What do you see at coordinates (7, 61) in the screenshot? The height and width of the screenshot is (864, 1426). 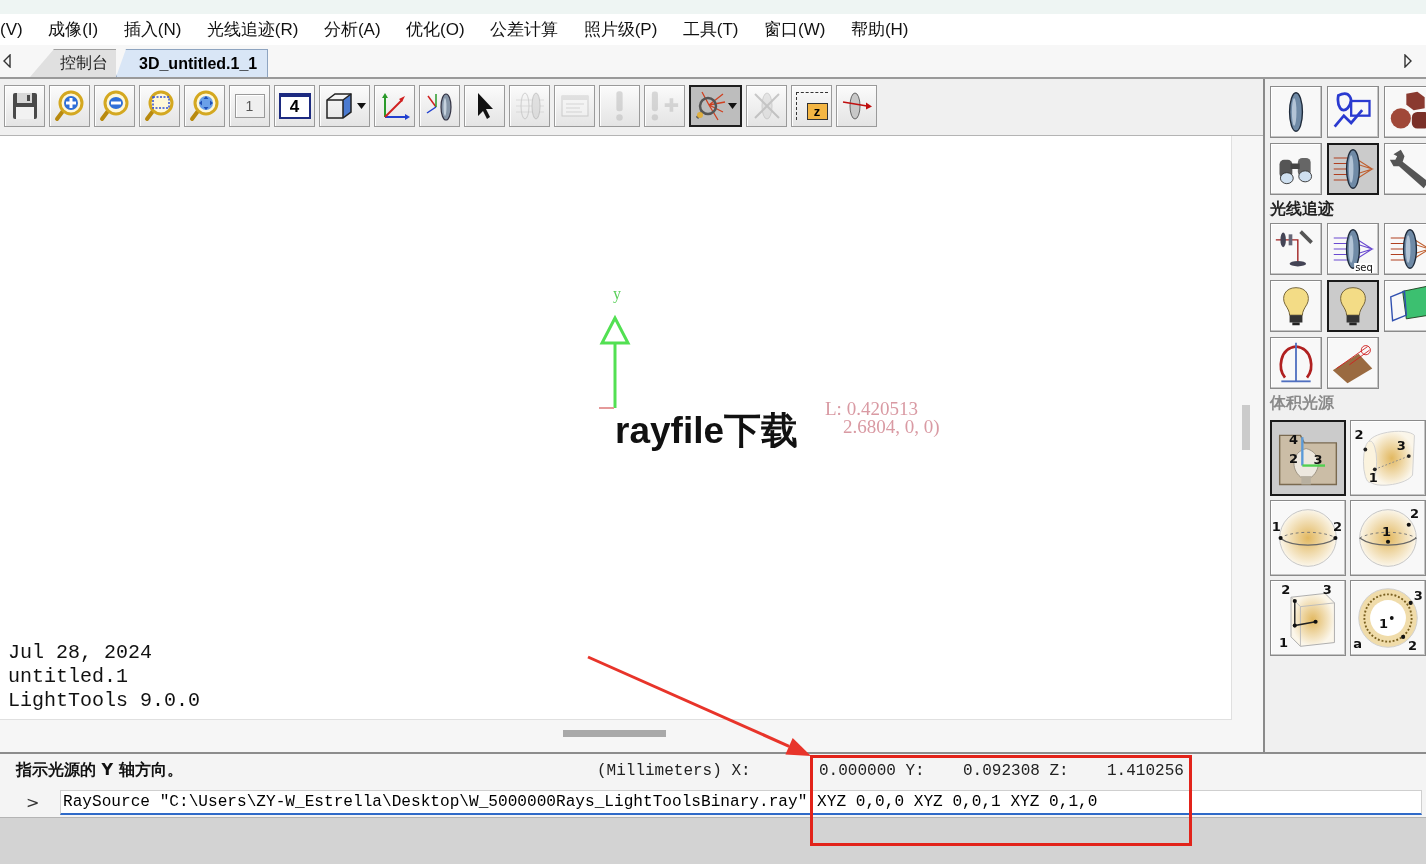 I see `scroll-left-icon` at bounding box center [7, 61].